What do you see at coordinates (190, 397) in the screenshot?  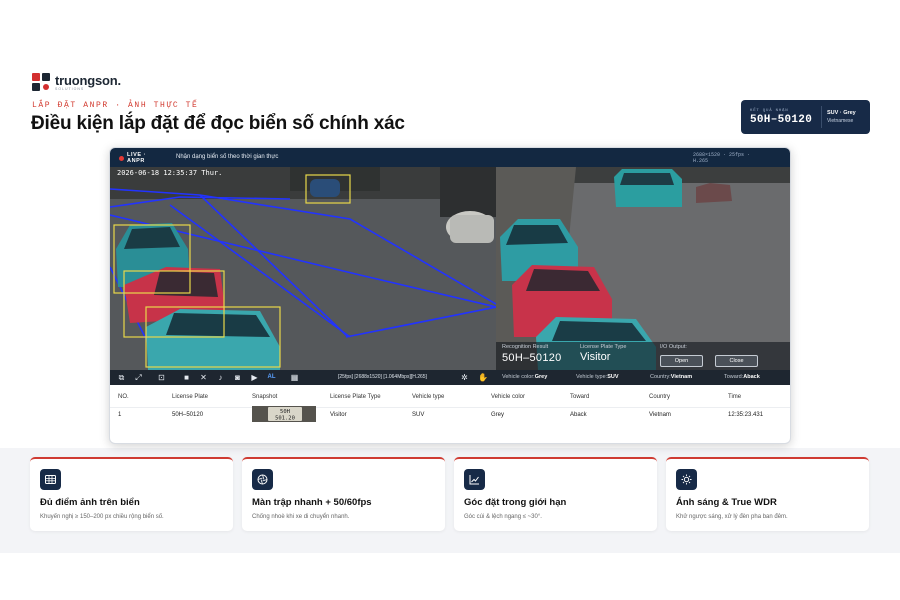 I see `column-header: License Plate` at bounding box center [190, 397].